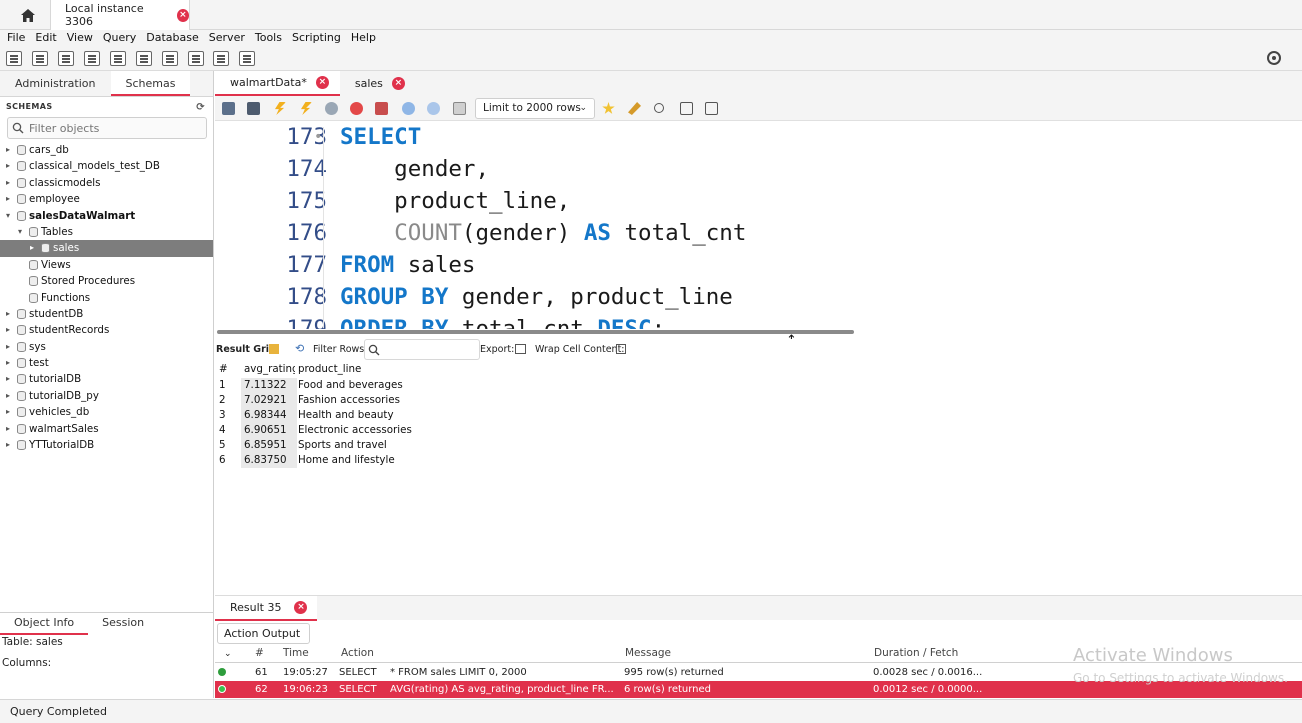  I want to click on grid-cell: Sports and travel, so click(342, 445).